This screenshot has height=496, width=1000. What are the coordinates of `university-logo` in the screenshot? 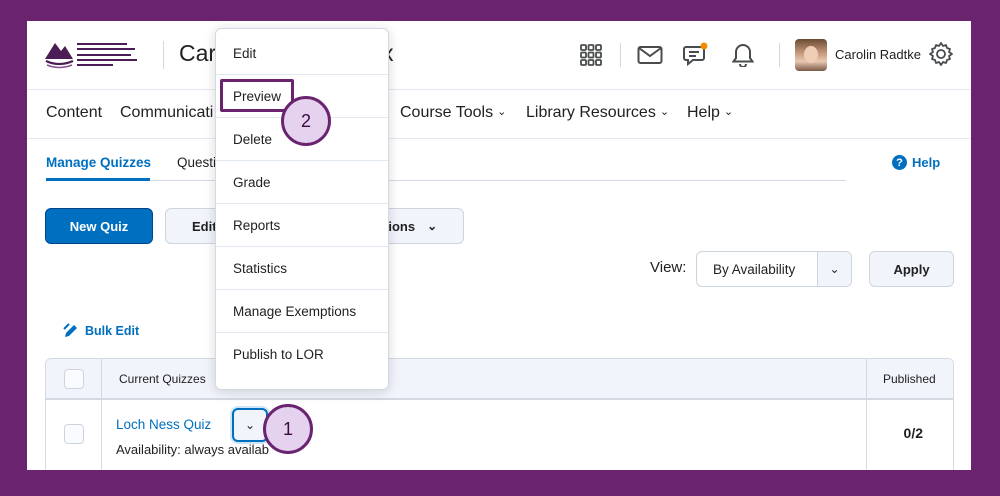 It's located at (95, 54).